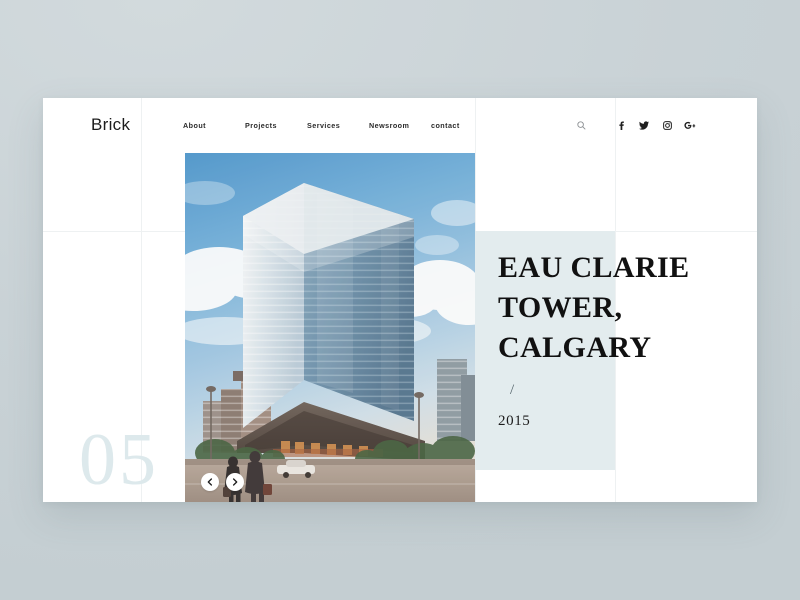 This screenshot has height=600, width=800. What do you see at coordinates (119, 460) in the screenshot?
I see `slide-number: 05` at bounding box center [119, 460].